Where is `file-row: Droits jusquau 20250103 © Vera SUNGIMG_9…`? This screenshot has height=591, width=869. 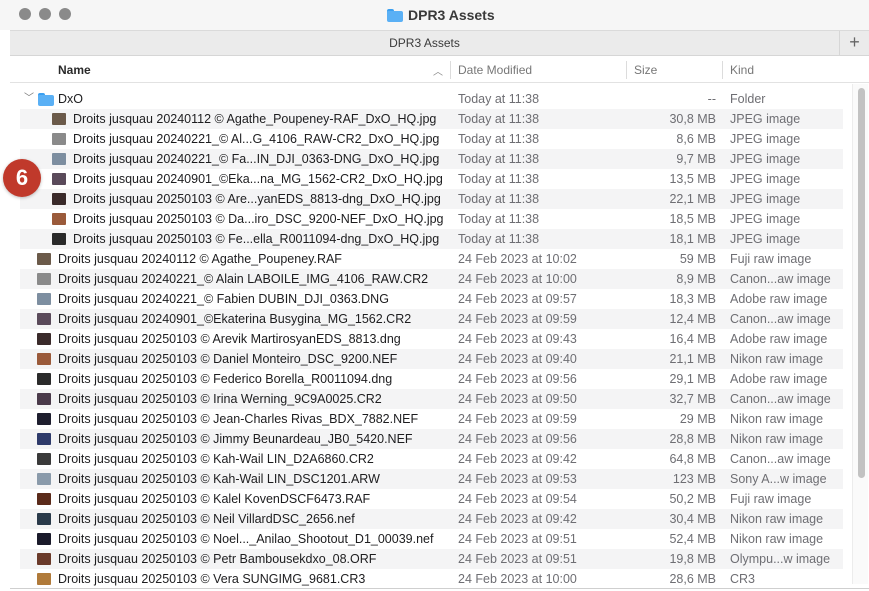
file-row: Droits jusquau 20250103 © Vera SUNGIMG_9… is located at coordinates (431, 579).